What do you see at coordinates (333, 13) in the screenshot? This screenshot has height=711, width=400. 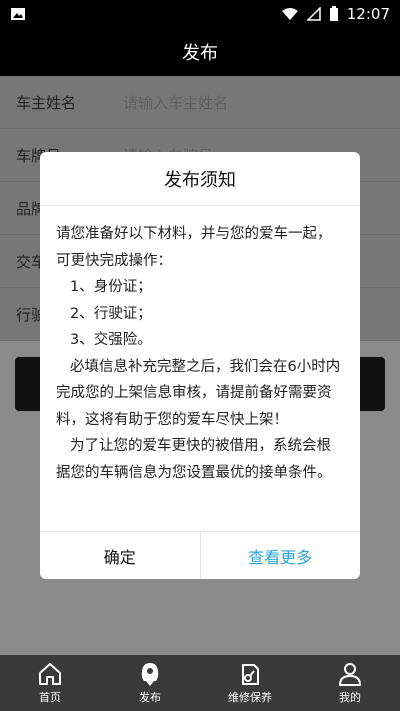 I see `battery-icon` at bounding box center [333, 13].